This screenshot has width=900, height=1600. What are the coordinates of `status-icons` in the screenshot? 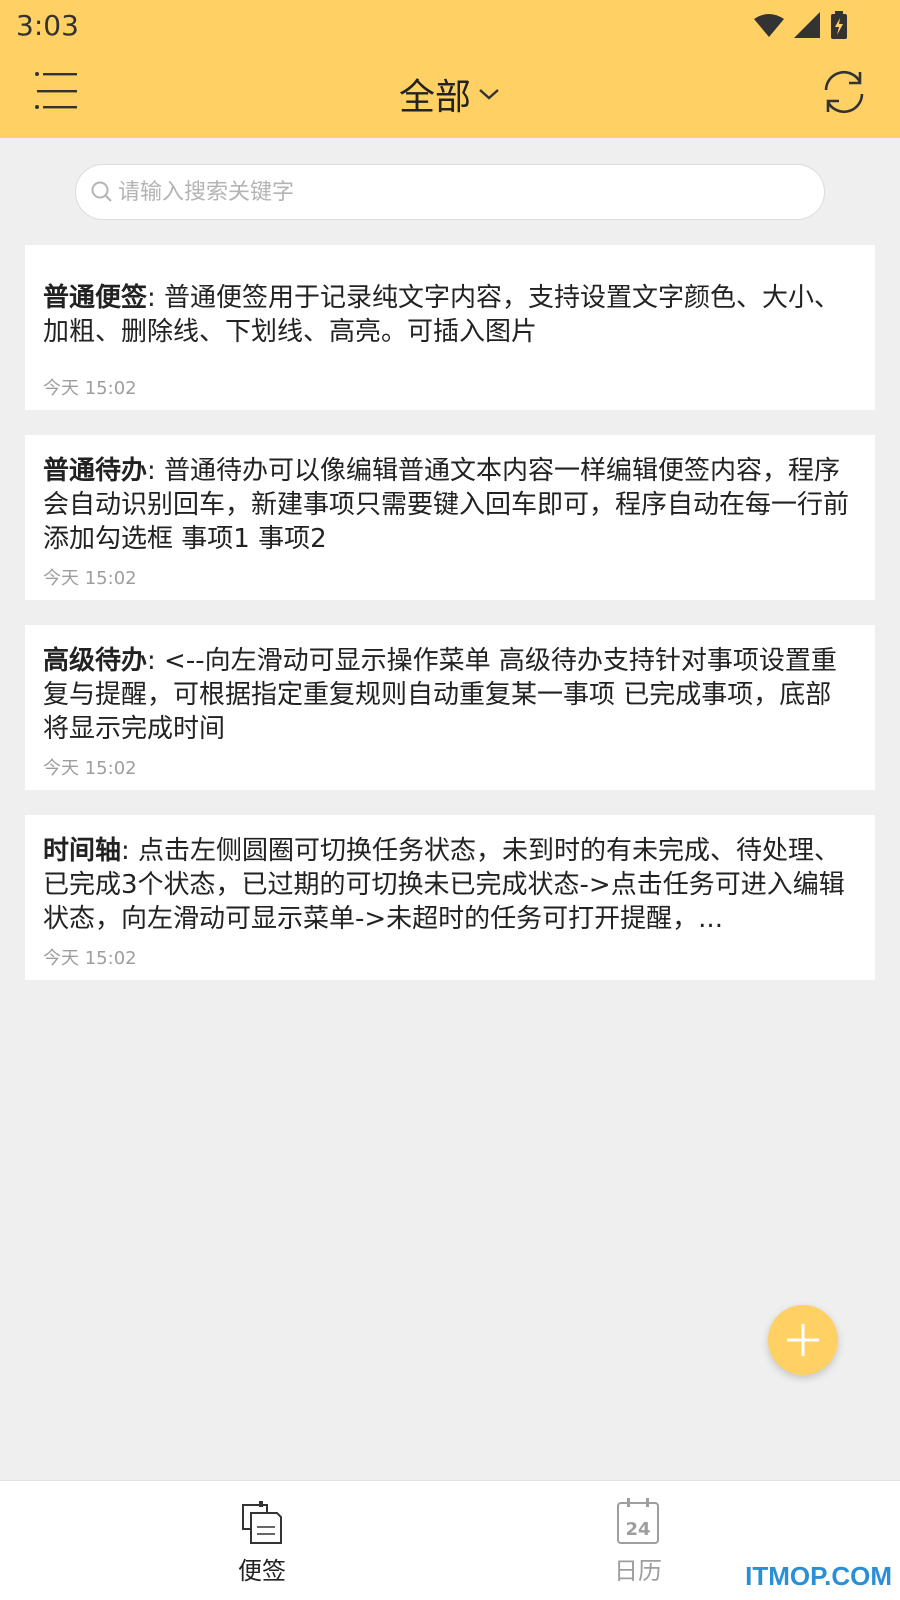 It's located at (819, 25).